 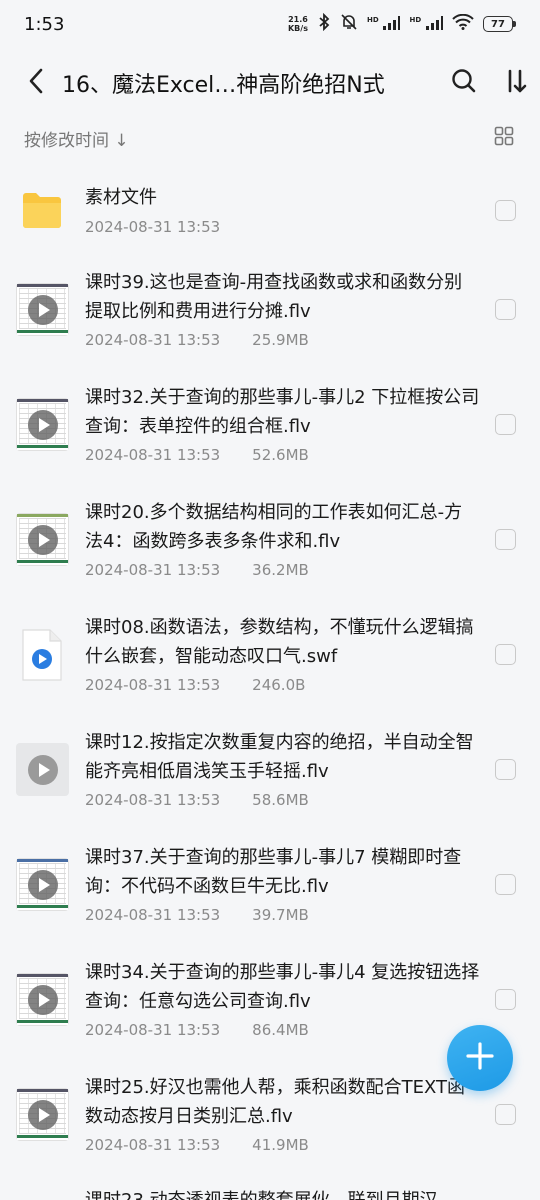 What do you see at coordinates (274, 297) in the screenshot?
I see `file-name: 课时39.这也是查询-用查找函数或求和函数分别提取比例和费用进行分摊.flv` at bounding box center [274, 297].